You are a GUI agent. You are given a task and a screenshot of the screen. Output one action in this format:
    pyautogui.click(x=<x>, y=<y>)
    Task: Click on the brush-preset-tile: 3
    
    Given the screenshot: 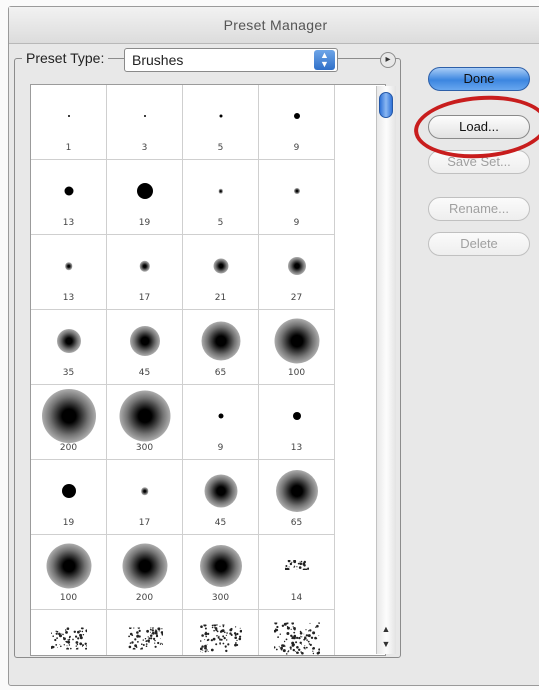 What is the action you would take?
    pyautogui.click(x=145, y=122)
    